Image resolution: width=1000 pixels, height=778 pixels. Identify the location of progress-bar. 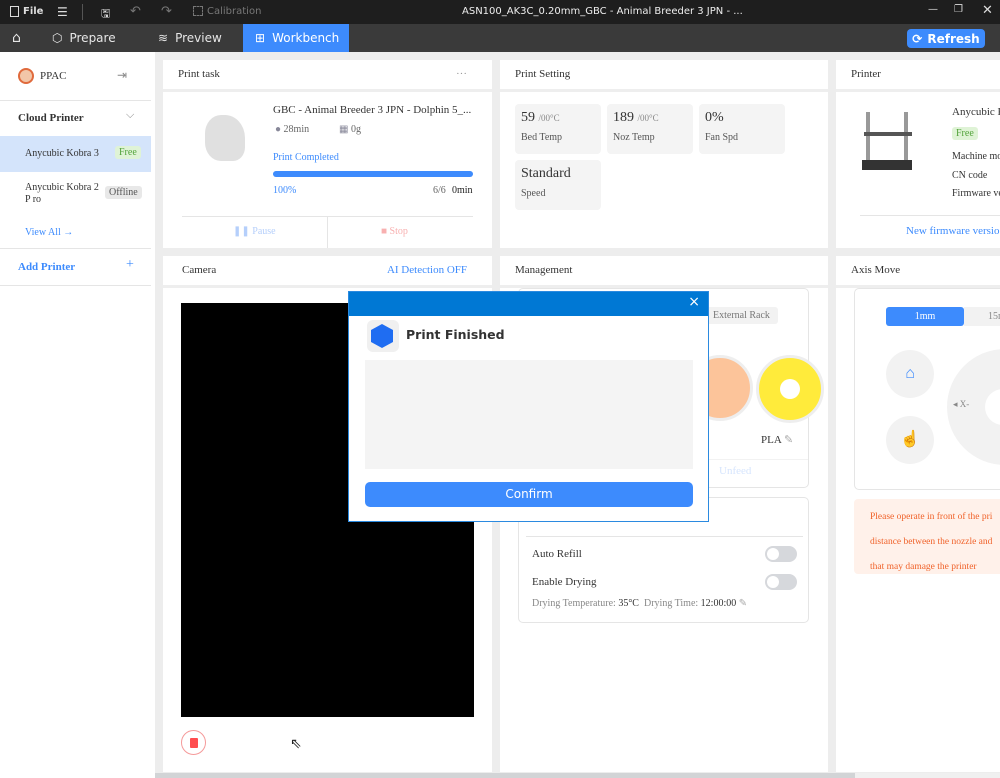
(373, 174).